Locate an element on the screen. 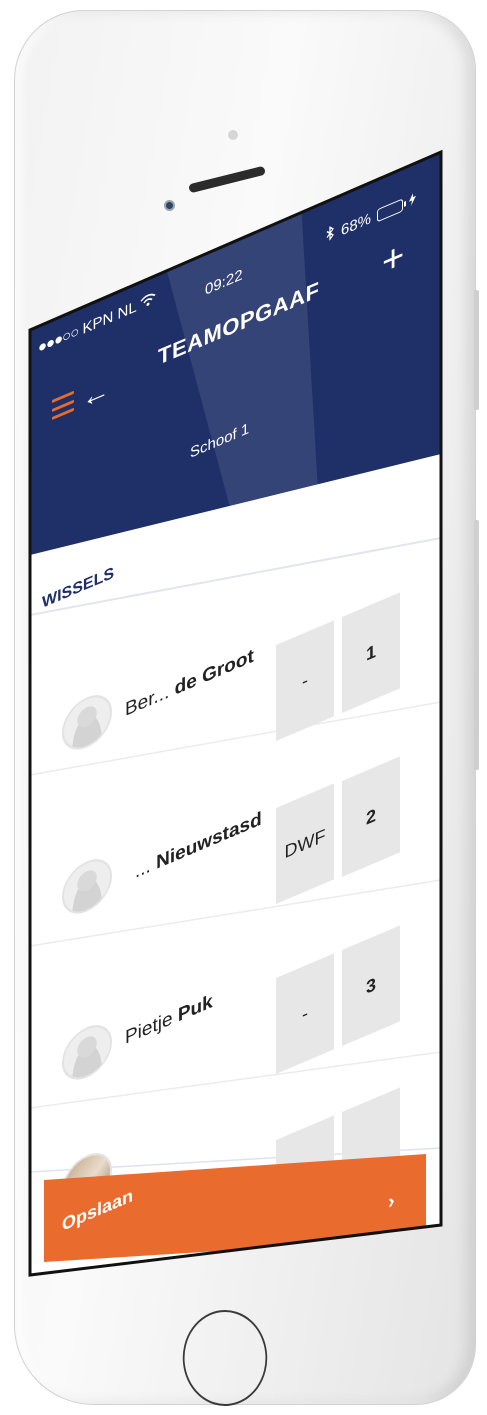 The height and width of the screenshot is (1415, 487). player-last-name: Nieuwstasd is located at coordinates (209, 841).